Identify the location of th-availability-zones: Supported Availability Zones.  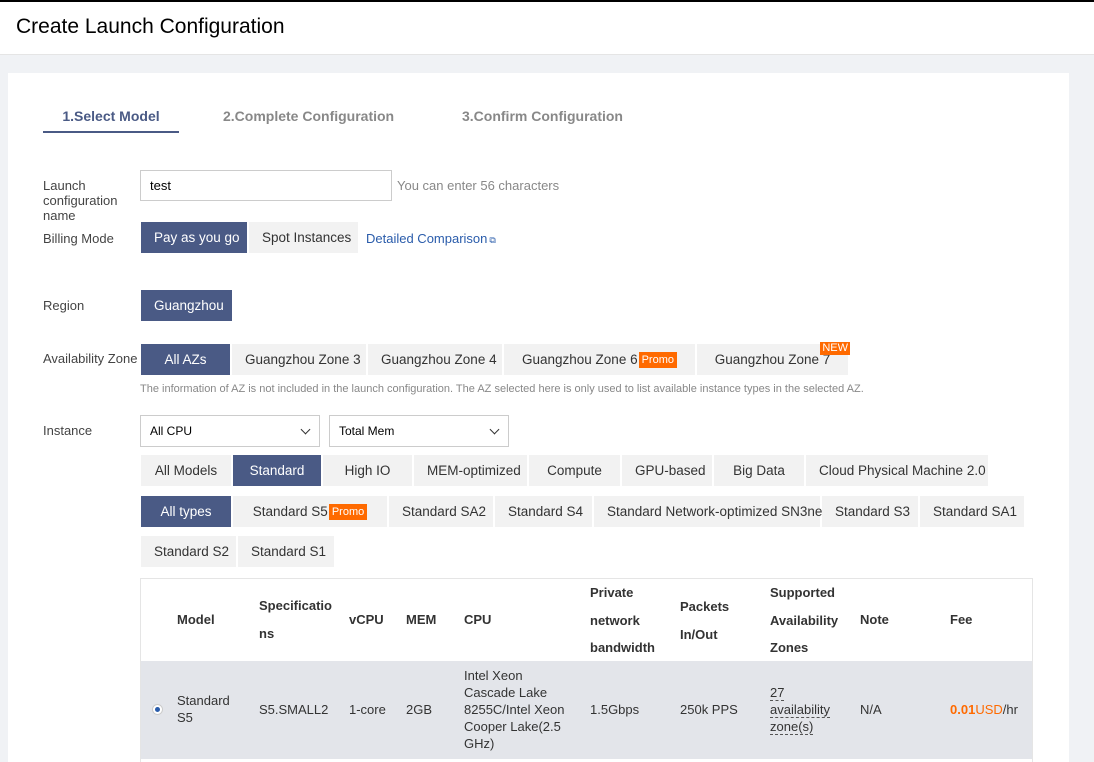
(804, 620).